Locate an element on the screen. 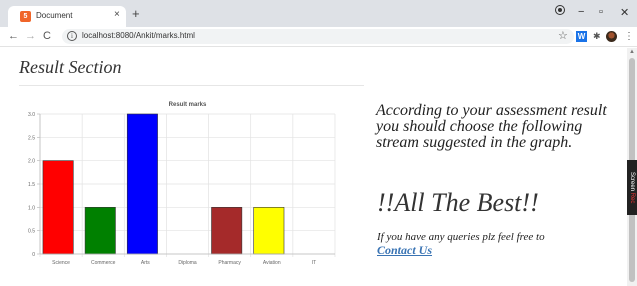 This screenshot has height=286, width=637. all-the-best-heading: !!All The Best!! is located at coordinates (458, 202).